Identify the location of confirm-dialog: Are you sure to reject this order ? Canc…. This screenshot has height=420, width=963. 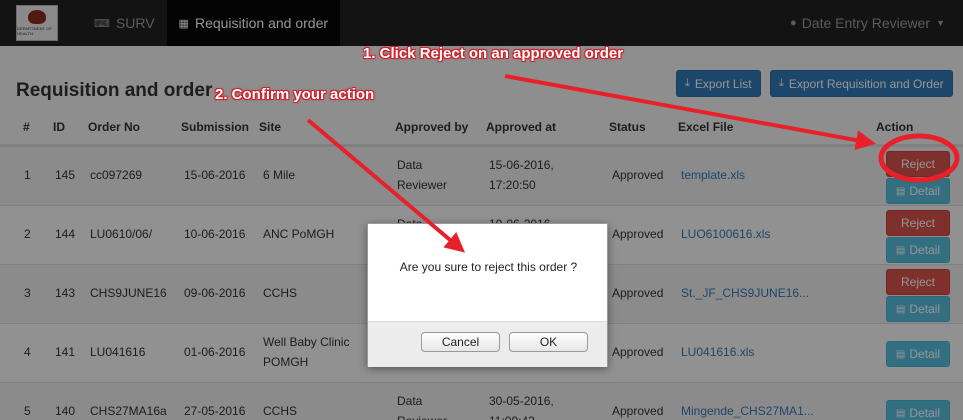
(487, 295).